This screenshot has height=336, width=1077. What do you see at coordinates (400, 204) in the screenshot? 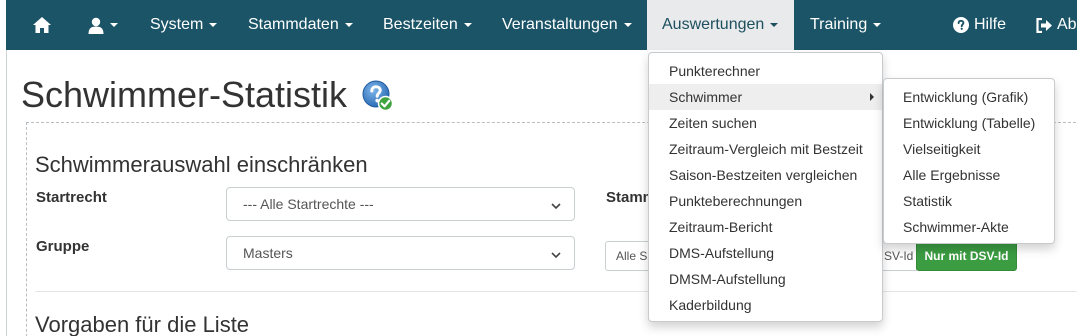
I see `startrecht-select: --- Alle Startrechte ---` at bounding box center [400, 204].